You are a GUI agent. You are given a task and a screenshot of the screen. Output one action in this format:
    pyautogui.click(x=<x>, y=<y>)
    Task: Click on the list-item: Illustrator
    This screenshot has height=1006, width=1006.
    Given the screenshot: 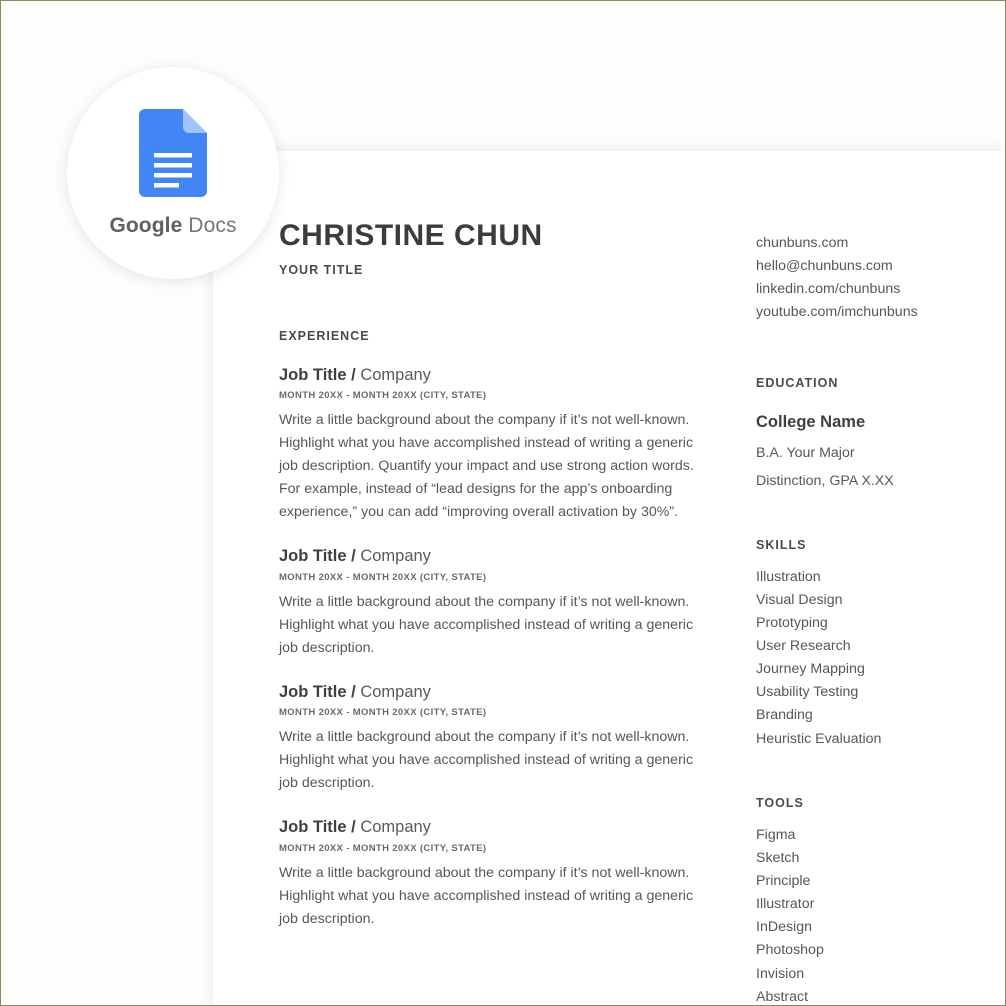 What is the action you would take?
    pyautogui.click(x=785, y=904)
    